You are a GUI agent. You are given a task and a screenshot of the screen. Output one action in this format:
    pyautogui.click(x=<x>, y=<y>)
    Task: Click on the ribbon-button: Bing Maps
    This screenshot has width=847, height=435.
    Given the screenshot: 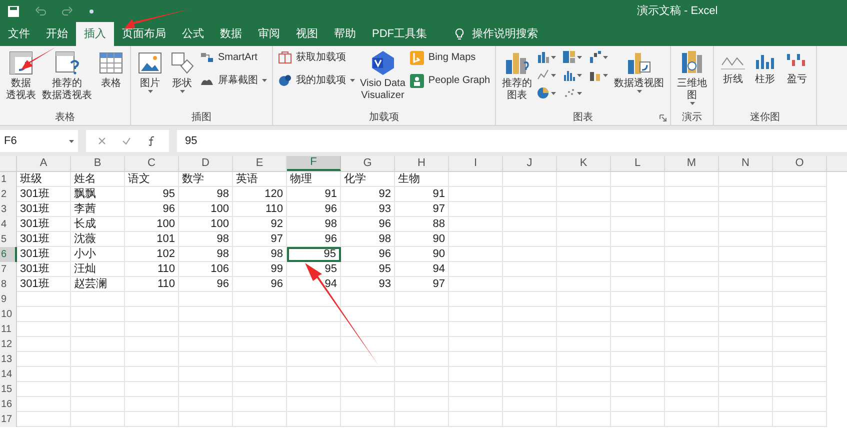 What is the action you would take?
    pyautogui.click(x=450, y=57)
    